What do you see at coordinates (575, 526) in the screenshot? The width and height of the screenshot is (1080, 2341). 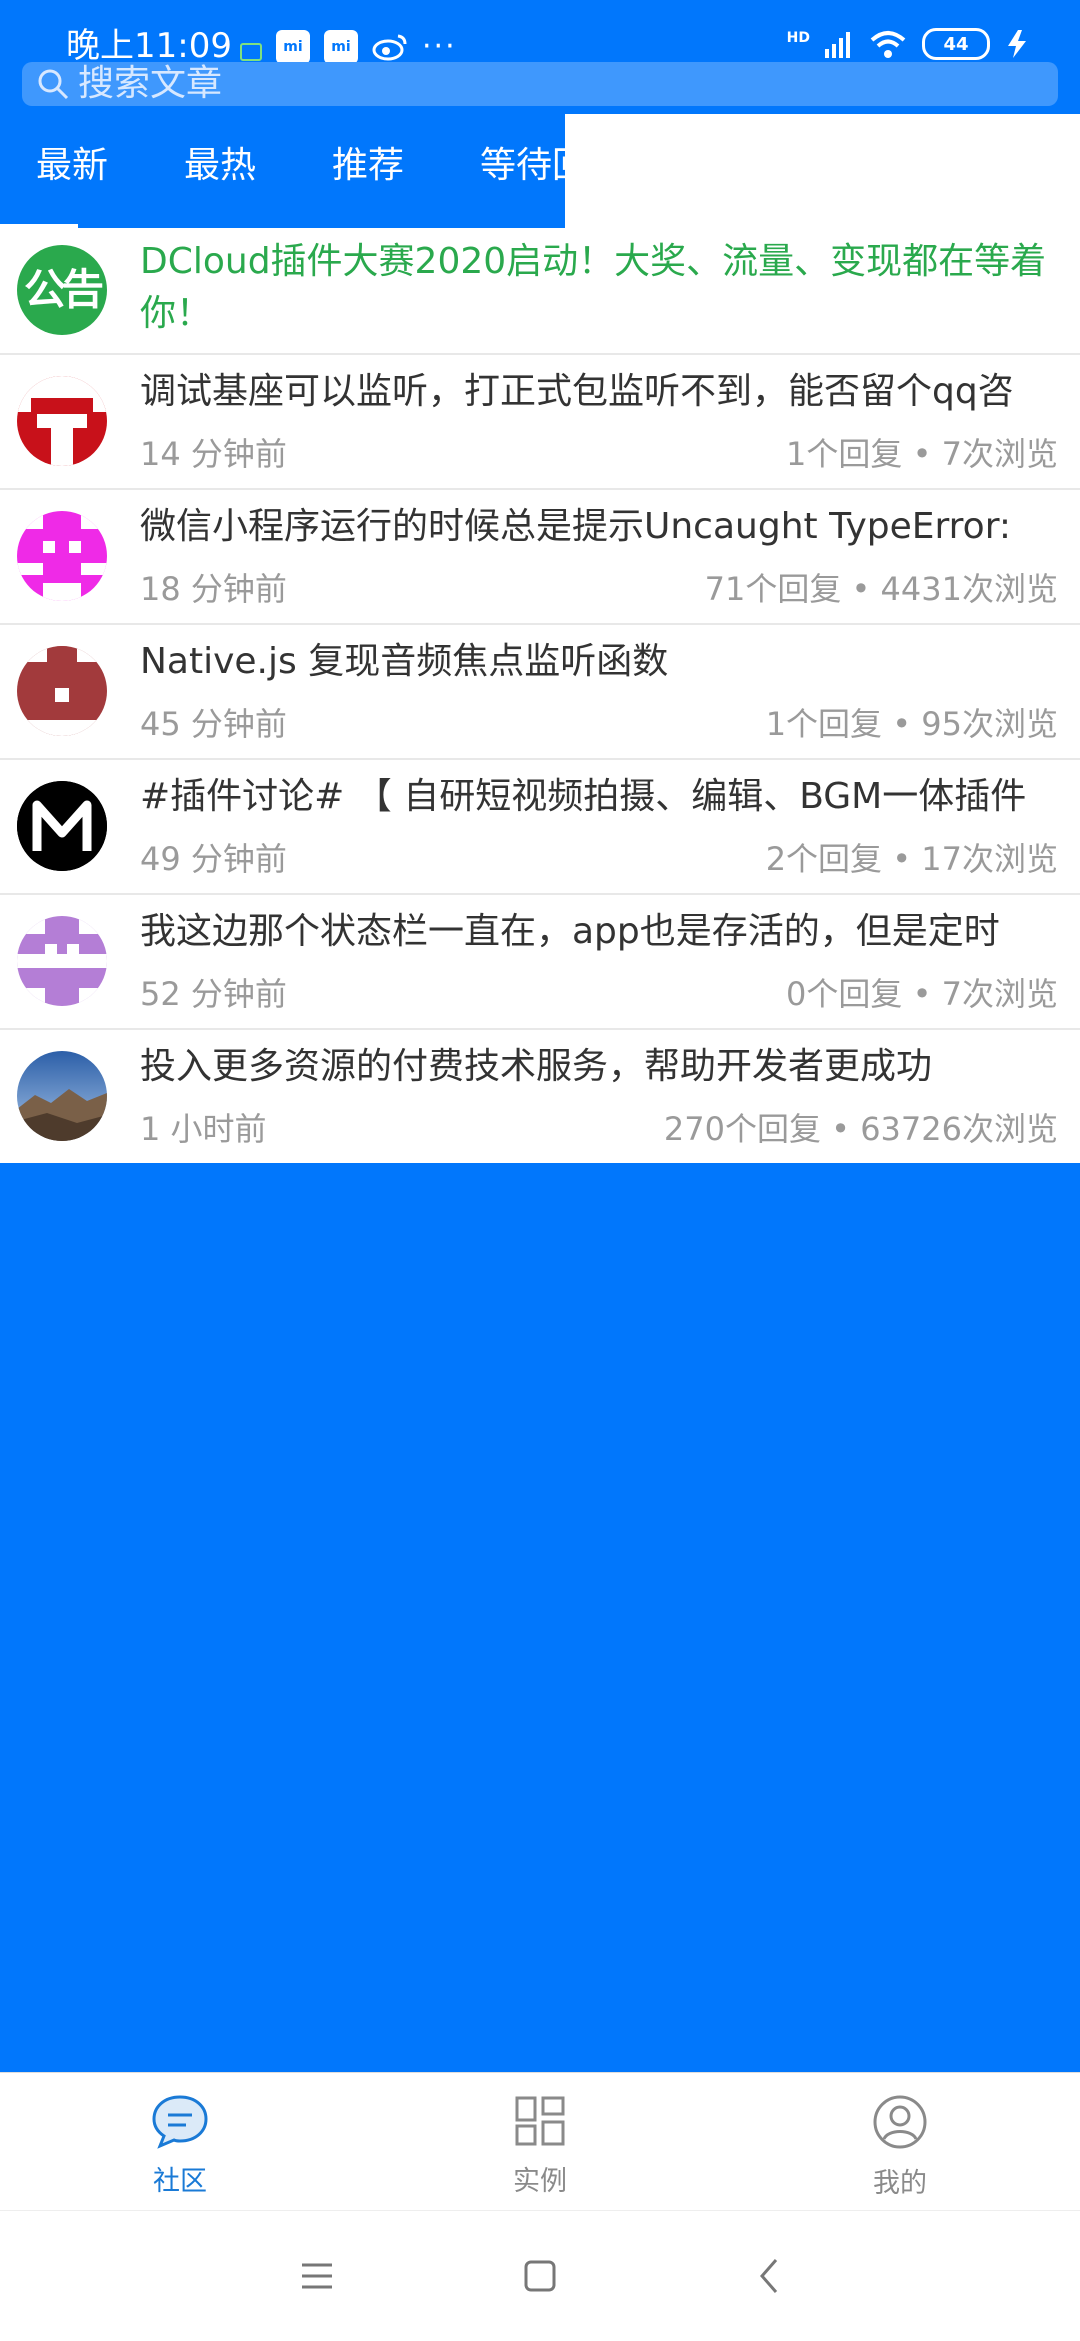 I see `post-title: 微信小程序运行的时候总是提示Uncaught TypeError:` at bounding box center [575, 526].